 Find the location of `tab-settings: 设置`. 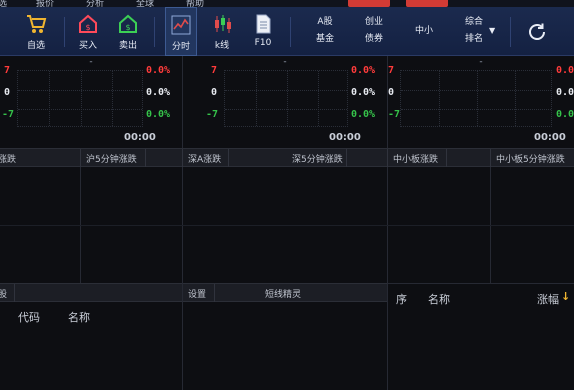

tab-settings: 设置 is located at coordinates (197, 293).